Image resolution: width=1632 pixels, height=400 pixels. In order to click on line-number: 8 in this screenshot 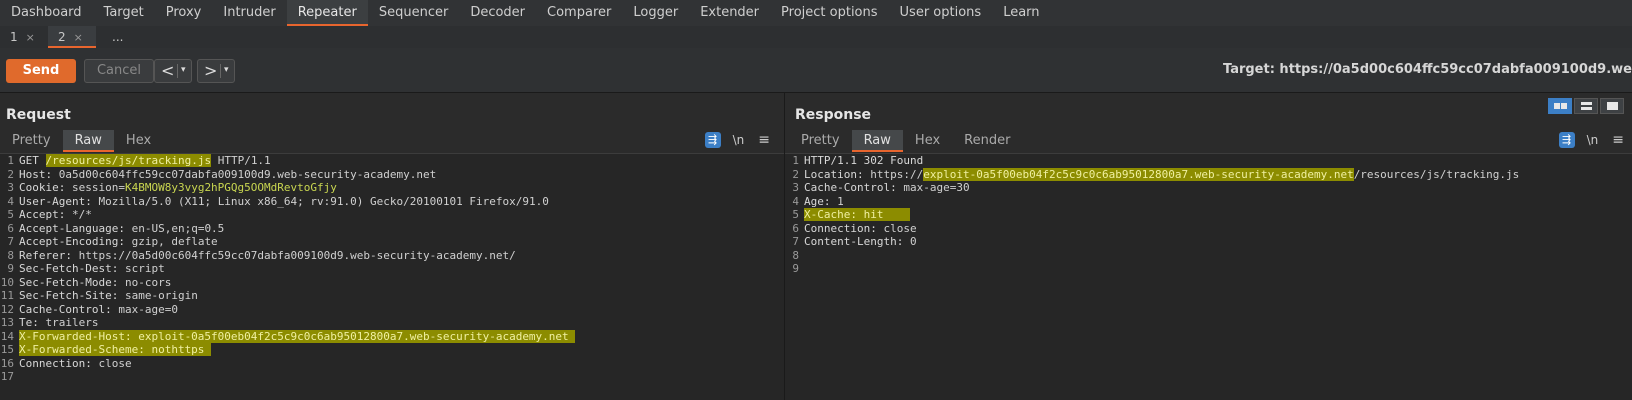, I will do `click(10, 255)`.